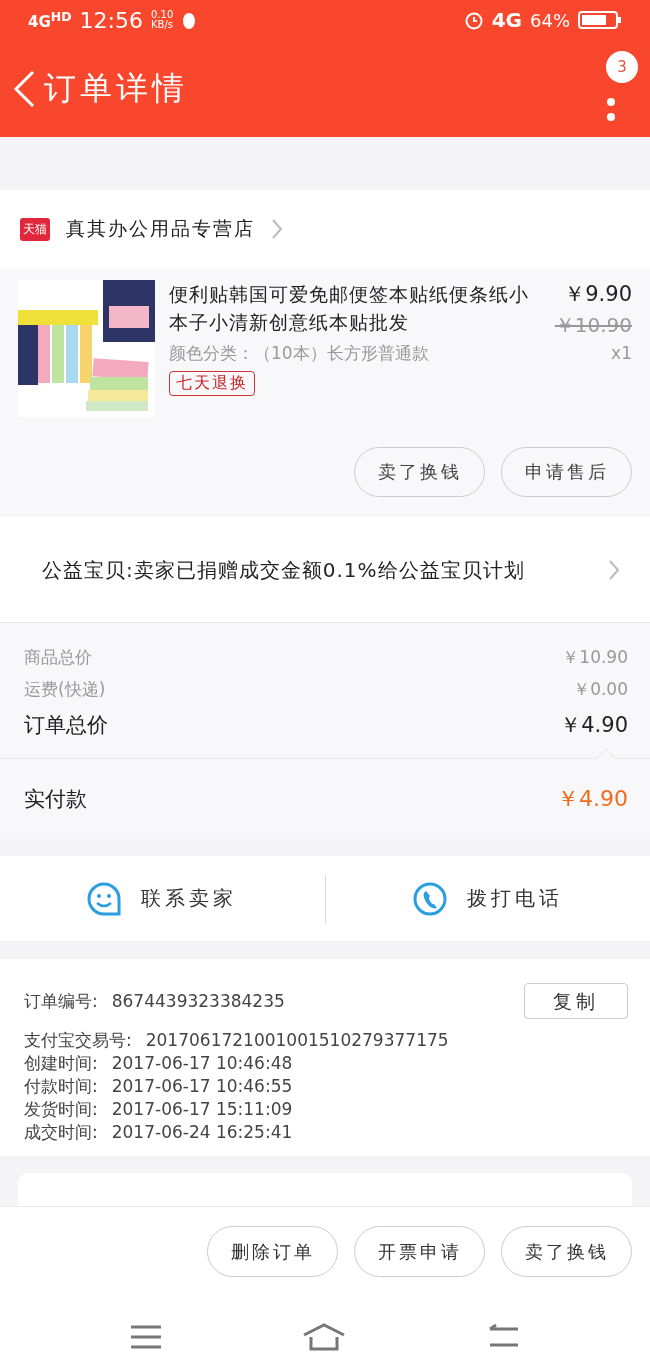  Describe the element at coordinates (55, 799) in the screenshot. I see `paid-label: 实付款` at that location.